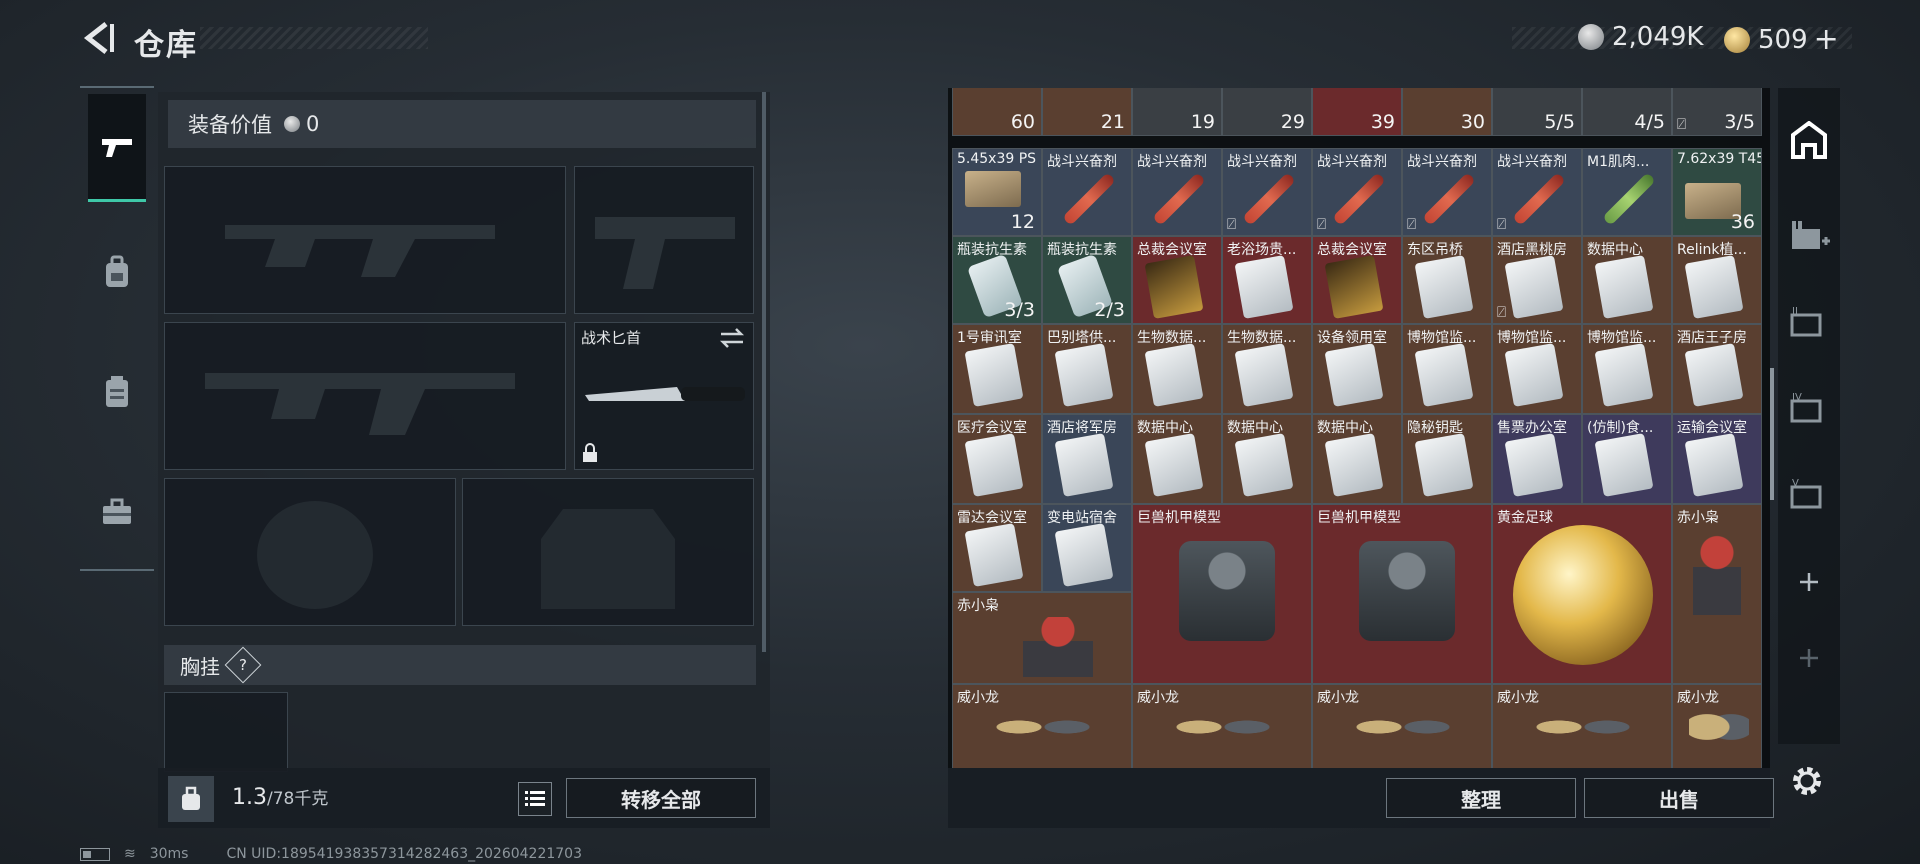  I want to click on pistol-slot, so click(664, 240).